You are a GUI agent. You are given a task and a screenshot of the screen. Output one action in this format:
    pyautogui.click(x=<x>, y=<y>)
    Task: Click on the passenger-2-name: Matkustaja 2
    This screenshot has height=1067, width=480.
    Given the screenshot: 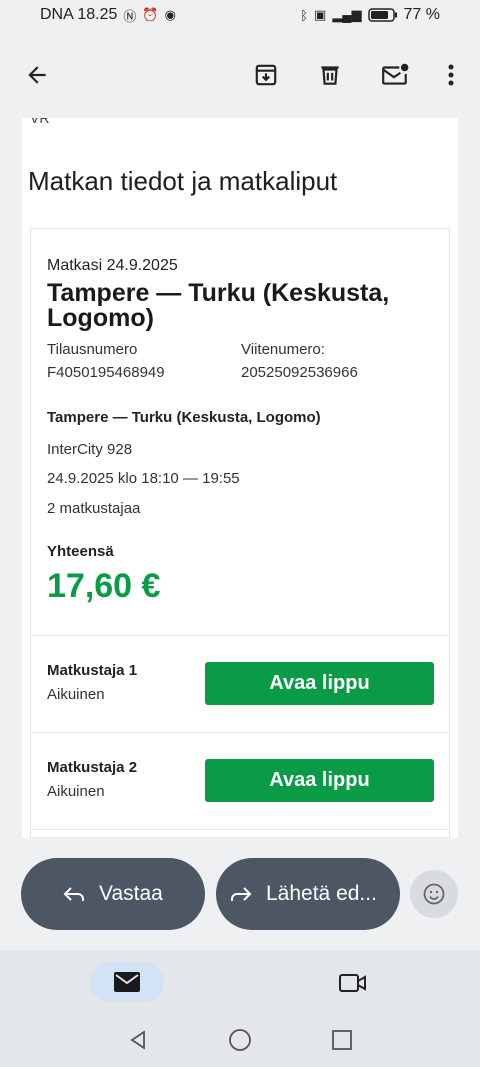 What is the action you would take?
    pyautogui.click(x=92, y=767)
    